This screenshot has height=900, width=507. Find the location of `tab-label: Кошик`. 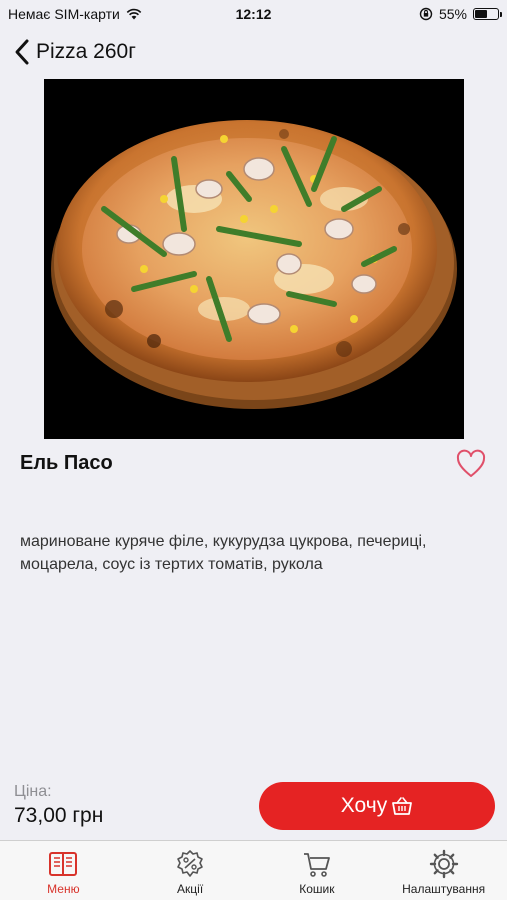

tab-label: Кошик is located at coordinates (317, 889).